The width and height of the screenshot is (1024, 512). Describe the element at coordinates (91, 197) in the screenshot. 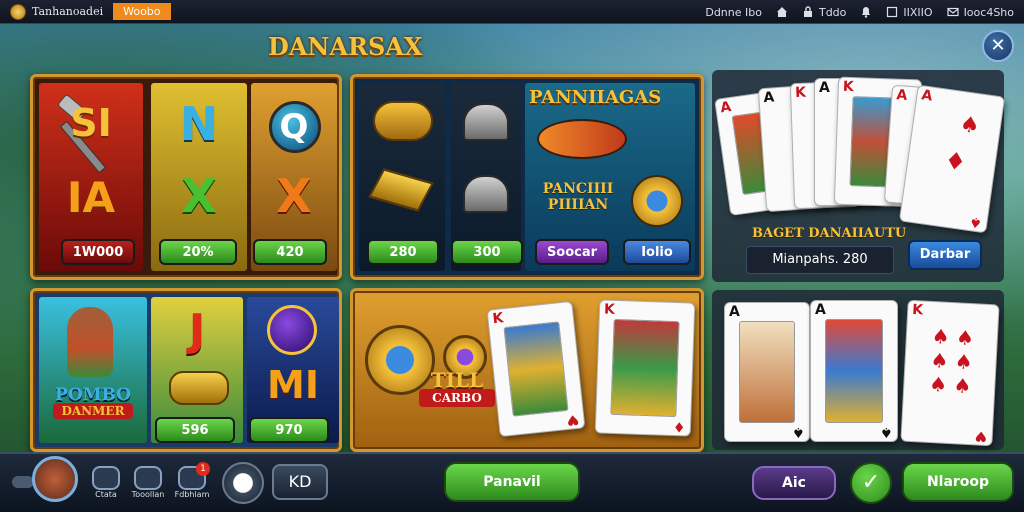

I see `reel-symbol: IA` at that location.